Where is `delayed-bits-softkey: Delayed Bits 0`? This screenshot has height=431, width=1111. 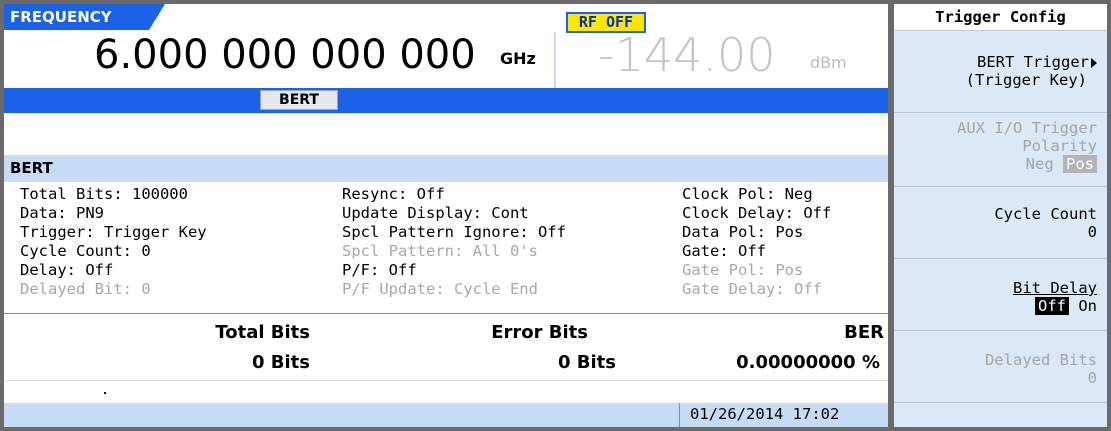 delayed-bits-softkey: Delayed Bits 0 is located at coordinates (1000, 366).